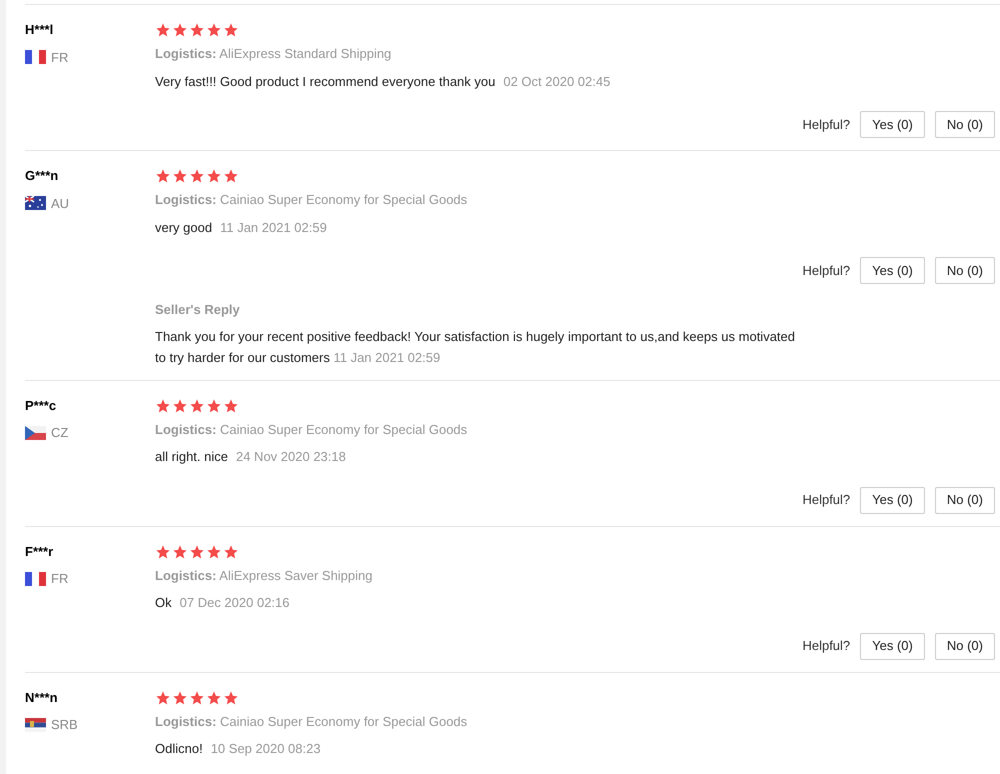  I want to click on review-text: Very fast!!! Good product I recommend everyone thank you, so click(325, 81).